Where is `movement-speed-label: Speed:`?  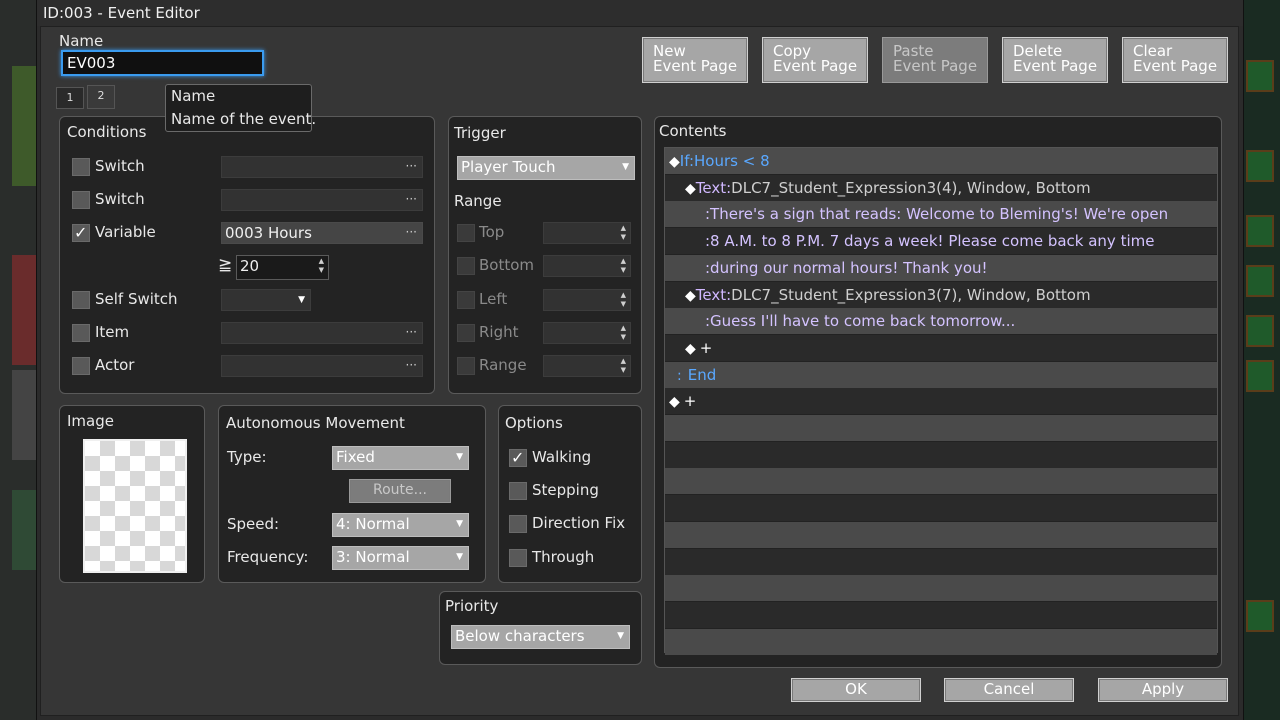
movement-speed-label: Speed: is located at coordinates (253, 524).